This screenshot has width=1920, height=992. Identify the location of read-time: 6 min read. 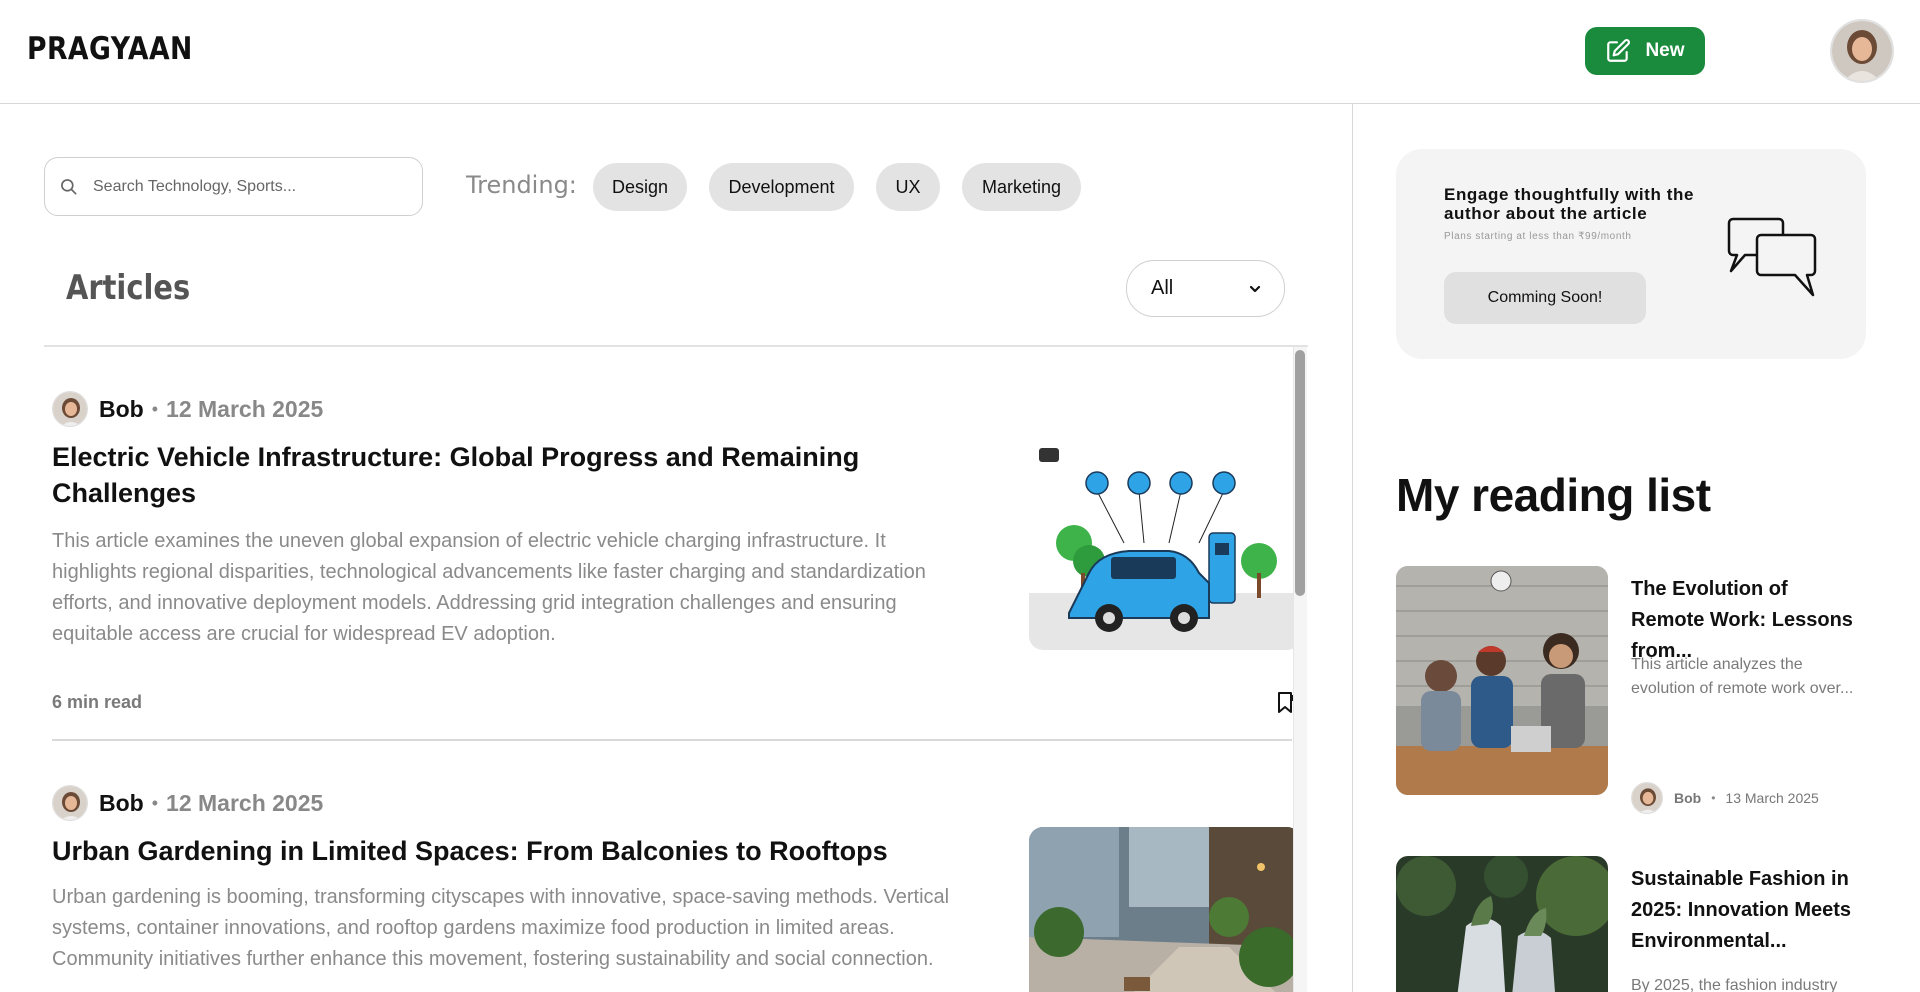
(97, 702).